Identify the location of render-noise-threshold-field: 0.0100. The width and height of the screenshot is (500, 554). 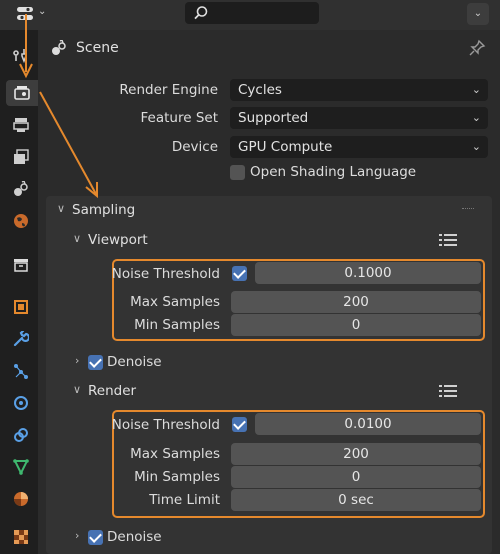
(368, 424).